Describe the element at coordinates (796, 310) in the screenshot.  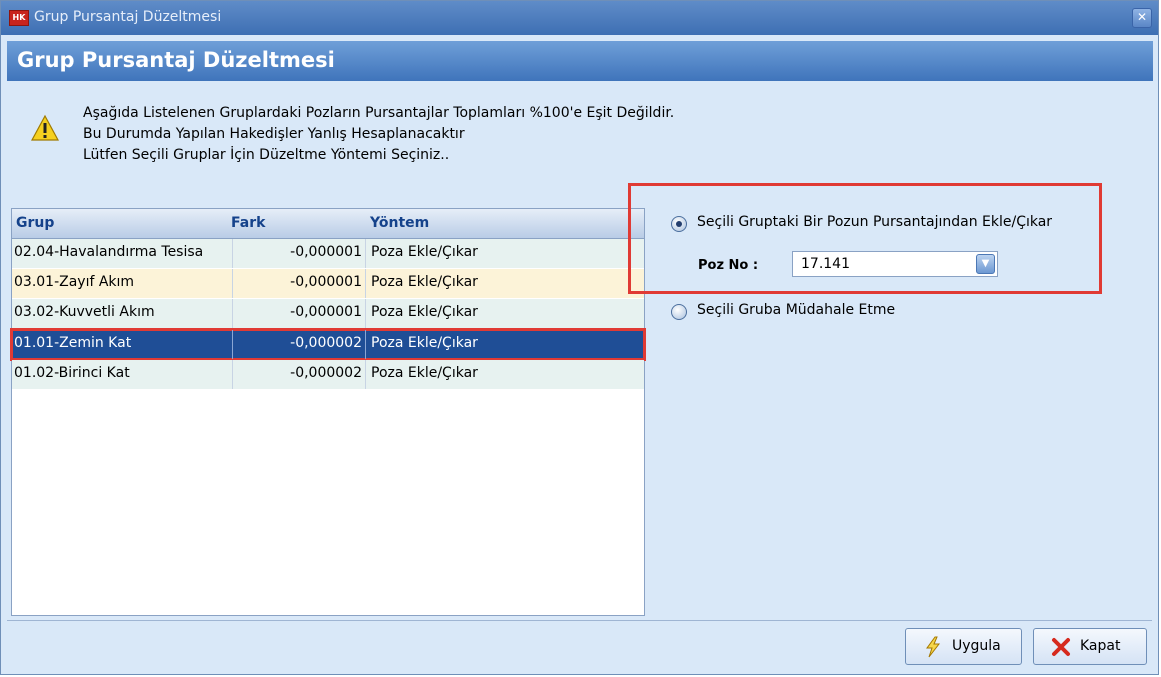
I see `option-no-change-label: Seçili Gruba Müdahale Etme` at that location.